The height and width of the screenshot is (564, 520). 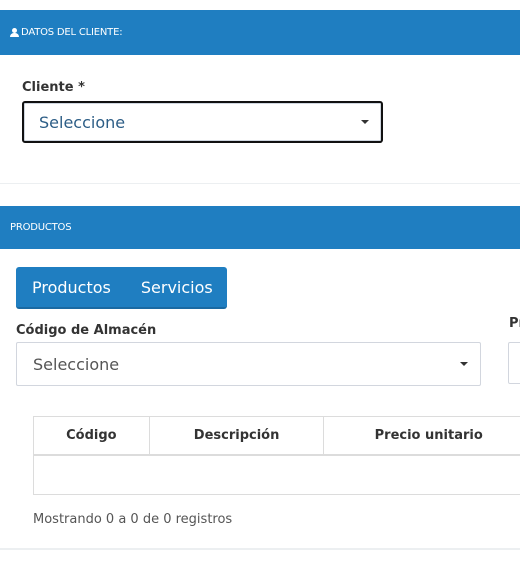 I want to click on cut-off-label: Pr, so click(x=514, y=323).